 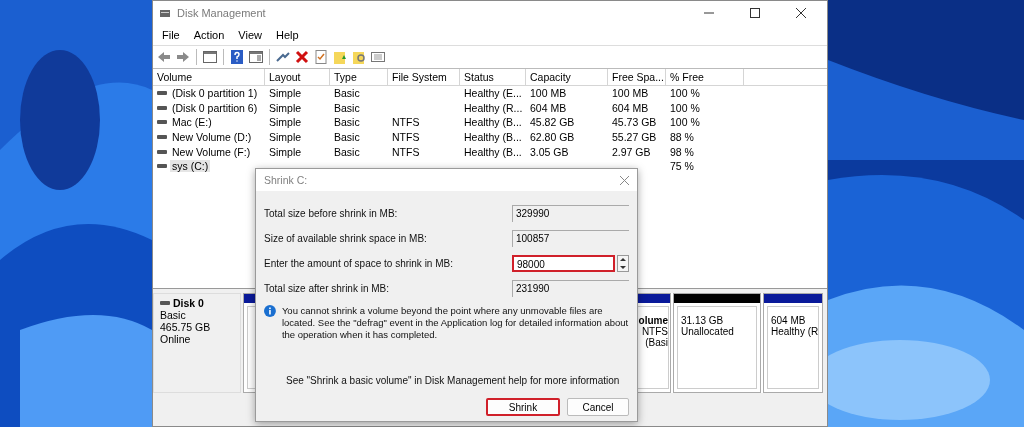 What do you see at coordinates (795, 331) in the screenshot?
I see `partition-text: Healthy (R` at bounding box center [795, 331].